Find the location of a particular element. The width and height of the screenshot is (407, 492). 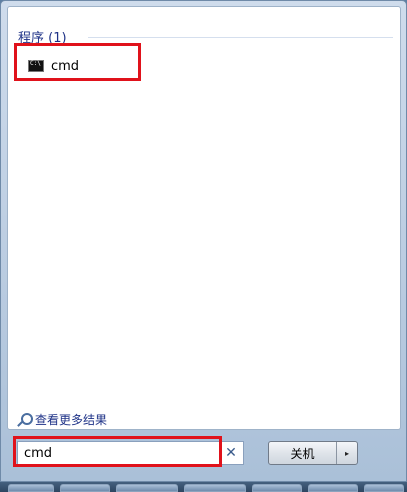

group-divider is located at coordinates (240, 37).